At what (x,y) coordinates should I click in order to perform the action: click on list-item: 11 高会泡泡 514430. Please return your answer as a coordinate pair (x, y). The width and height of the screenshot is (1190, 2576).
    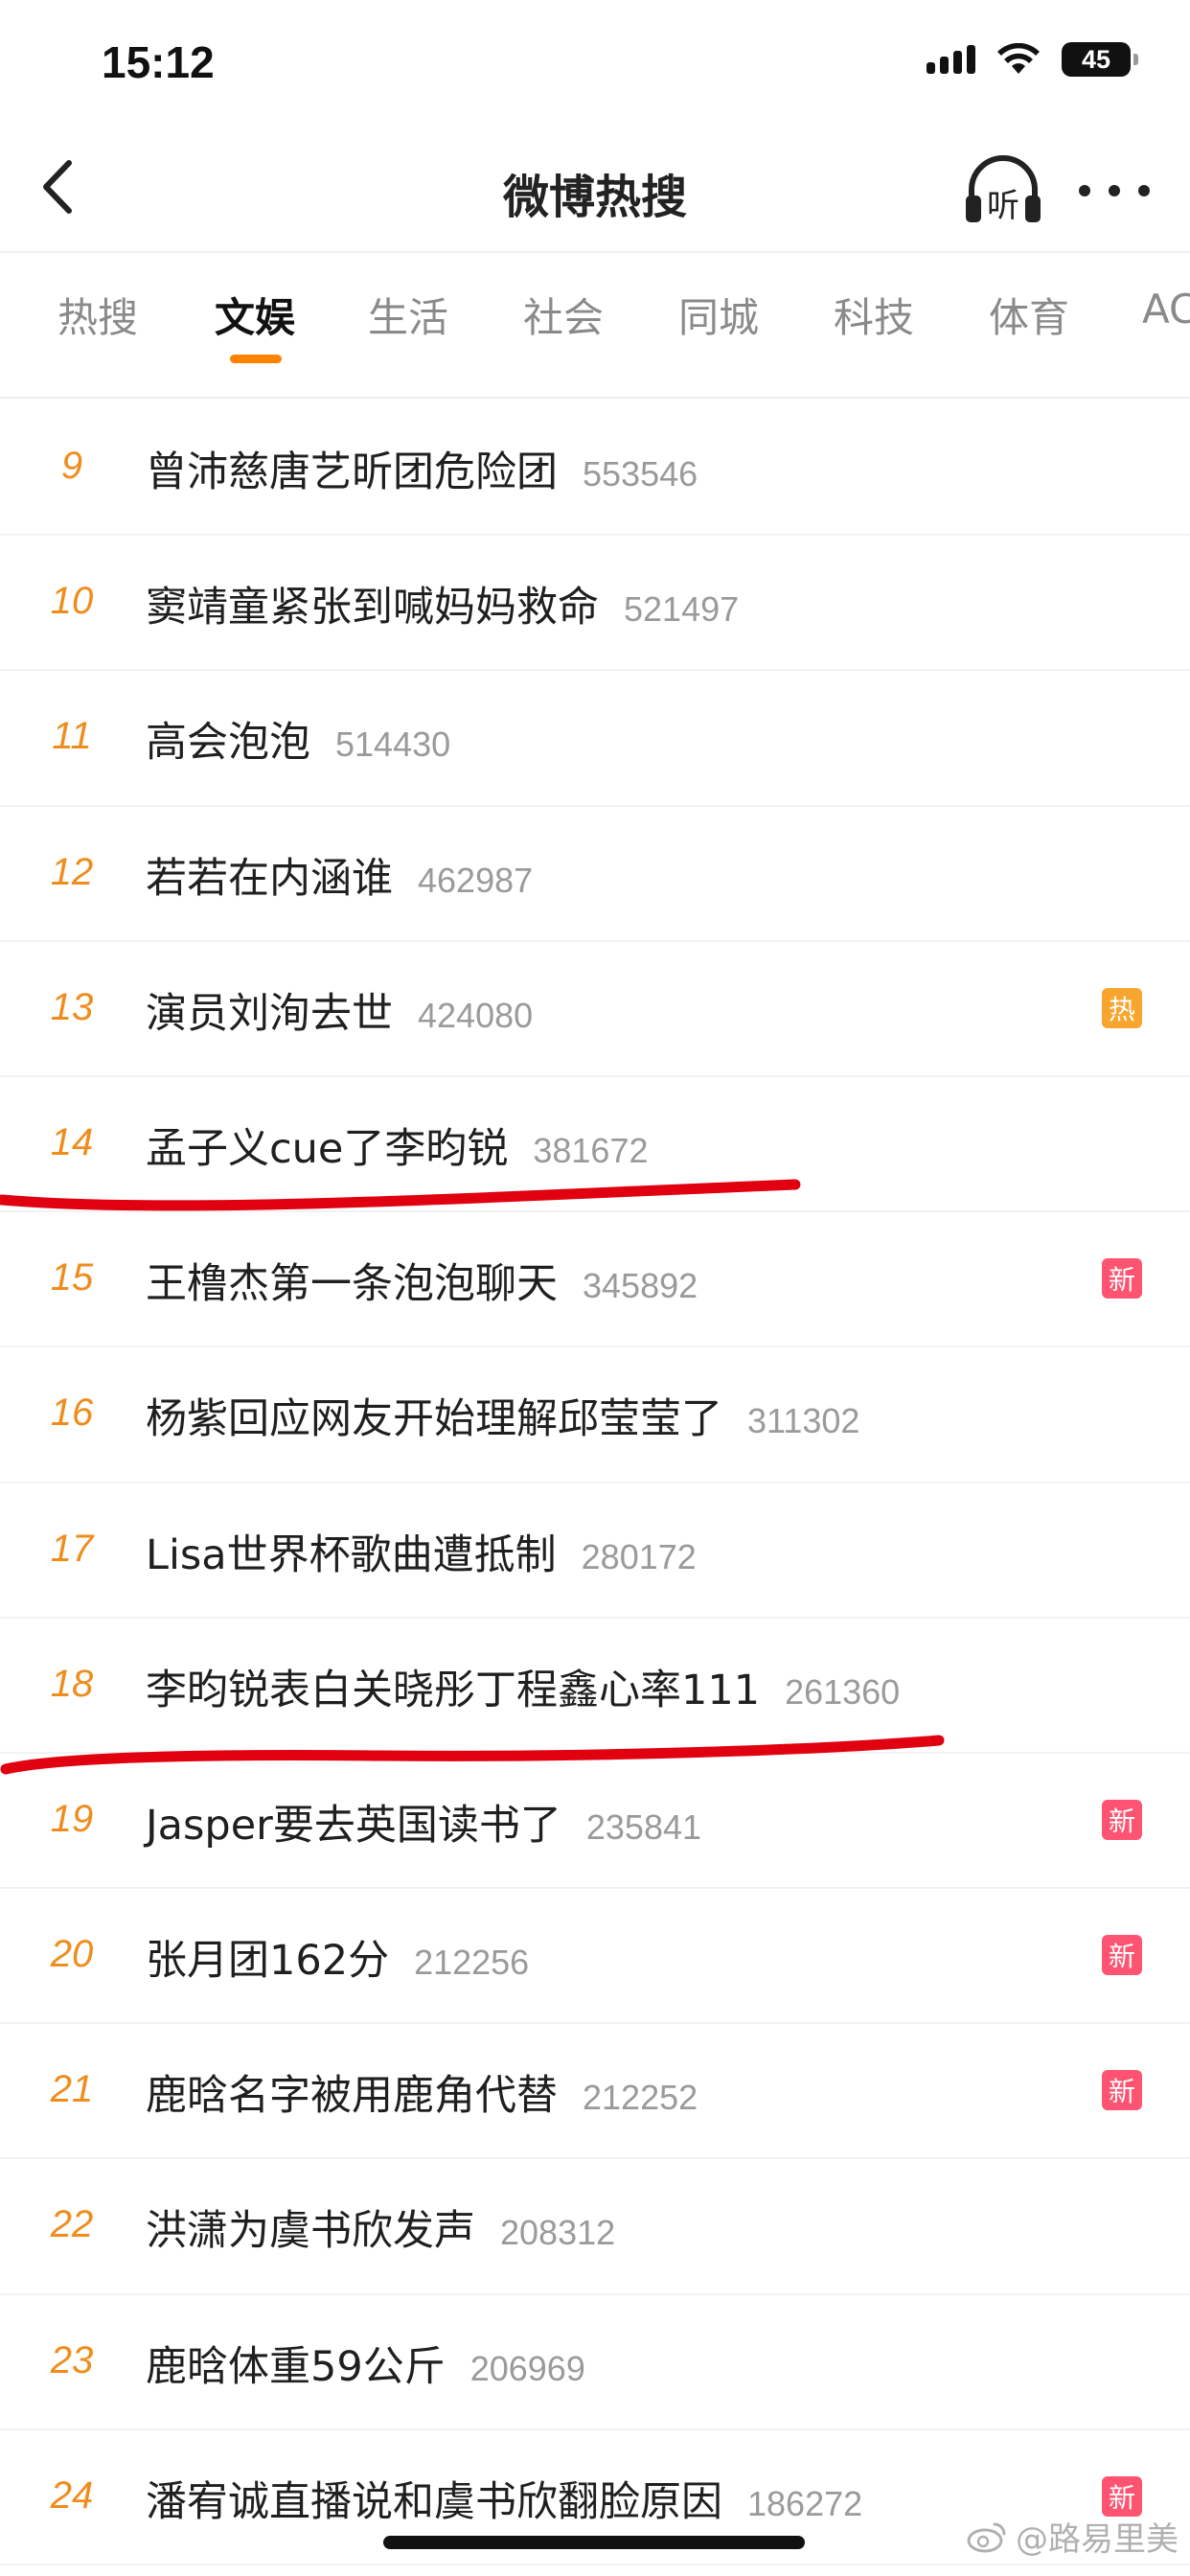
    Looking at the image, I should click on (595, 739).